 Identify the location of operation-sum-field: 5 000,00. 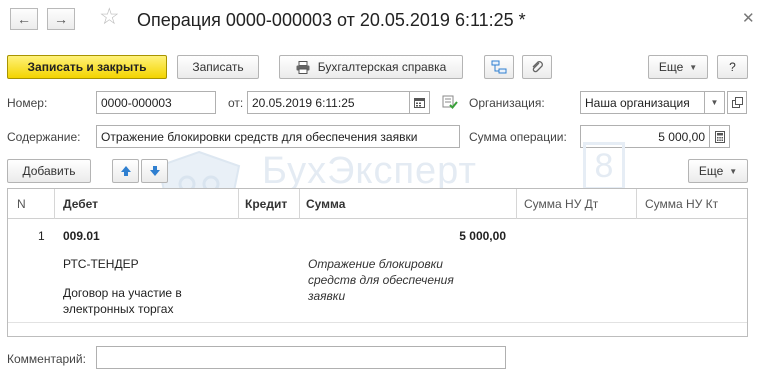
(645, 136).